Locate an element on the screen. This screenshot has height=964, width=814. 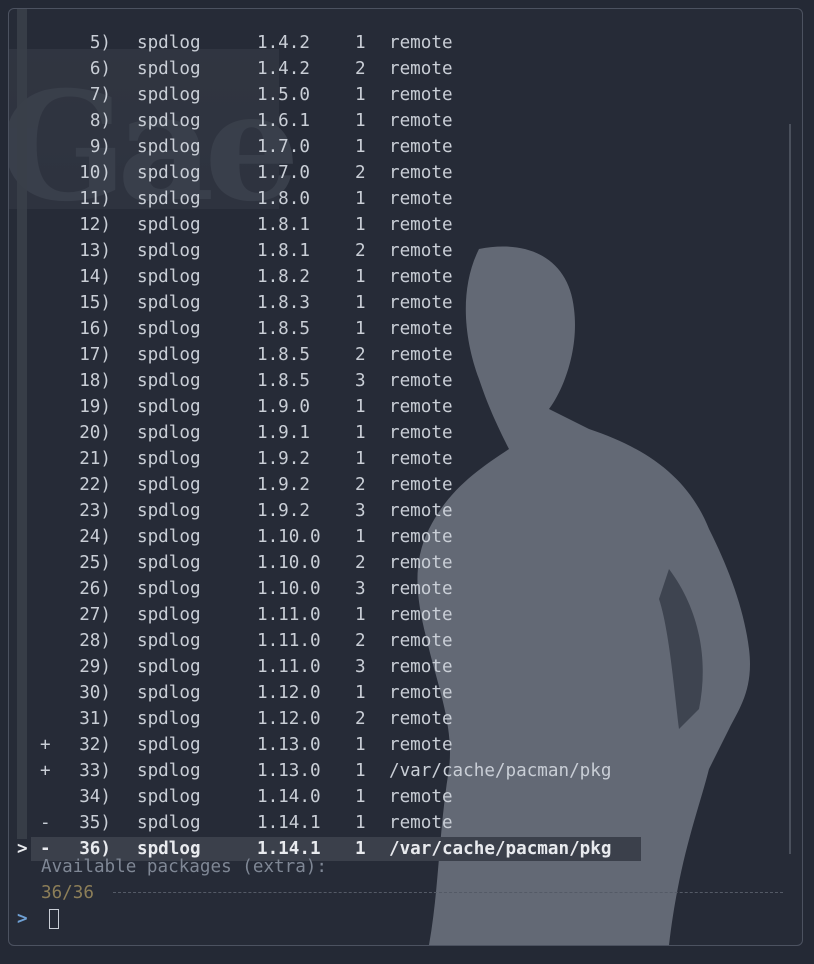
item-version: 1.8.1 is located at coordinates (283, 225).